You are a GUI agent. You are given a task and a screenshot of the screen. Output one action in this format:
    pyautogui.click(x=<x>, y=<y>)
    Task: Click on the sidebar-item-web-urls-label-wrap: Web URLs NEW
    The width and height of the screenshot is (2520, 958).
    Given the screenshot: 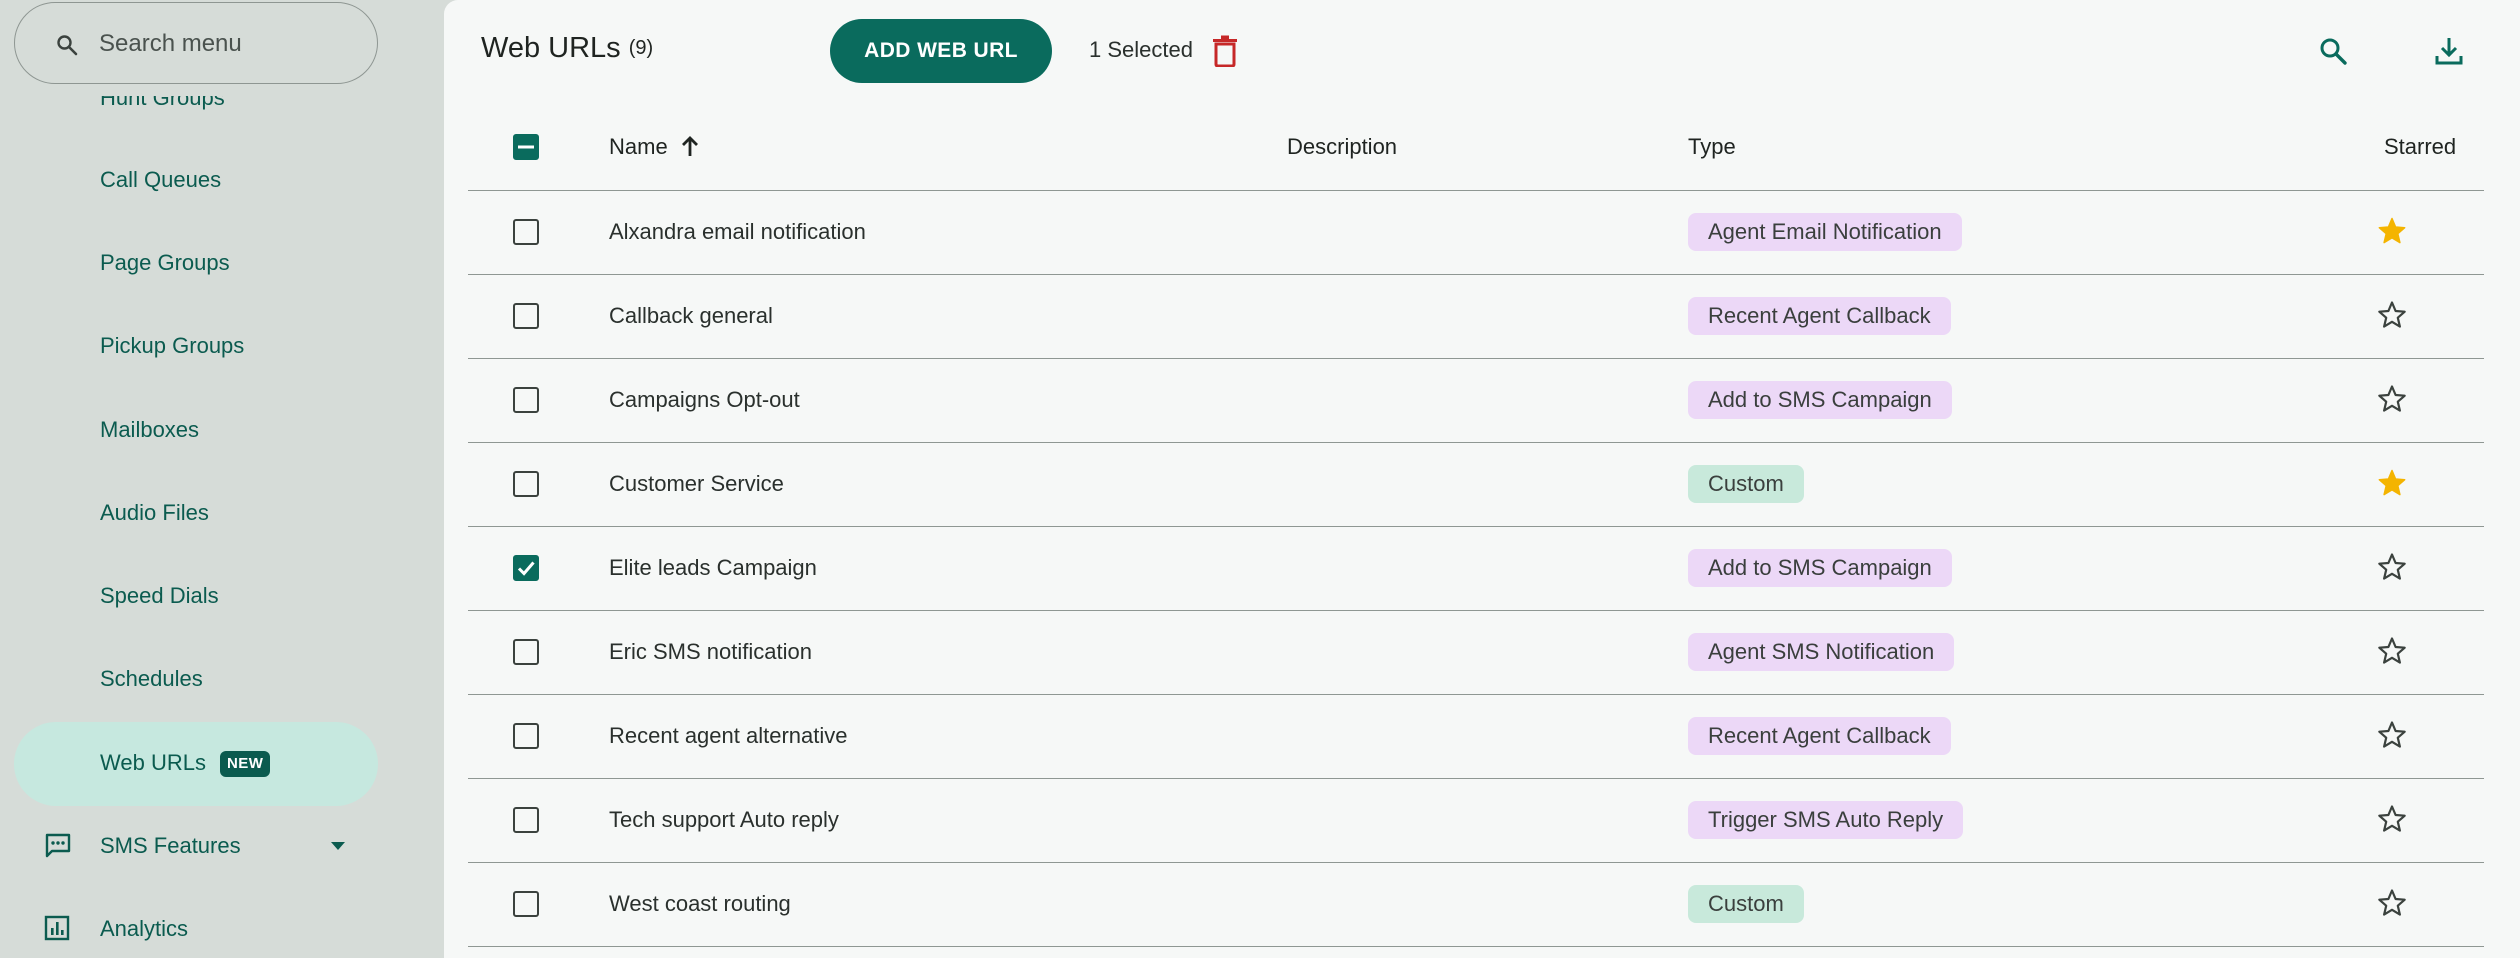 What is the action you would take?
    pyautogui.click(x=185, y=763)
    